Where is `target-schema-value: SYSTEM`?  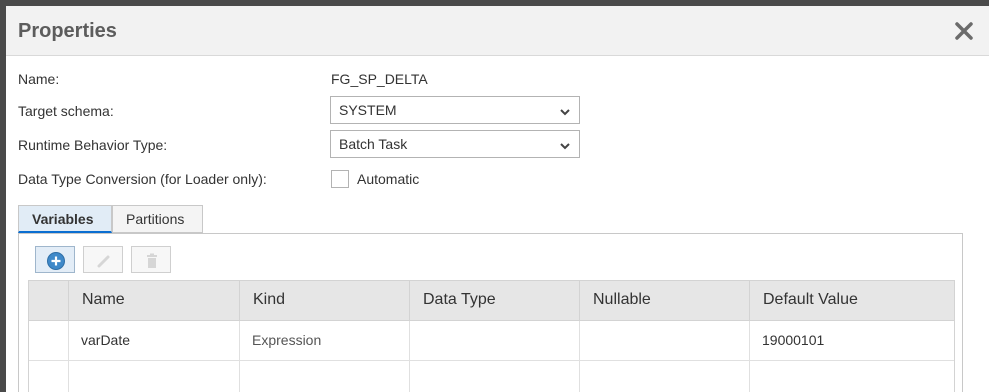 target-schema-value: SYSTEM is located at coordinates (368, 110).